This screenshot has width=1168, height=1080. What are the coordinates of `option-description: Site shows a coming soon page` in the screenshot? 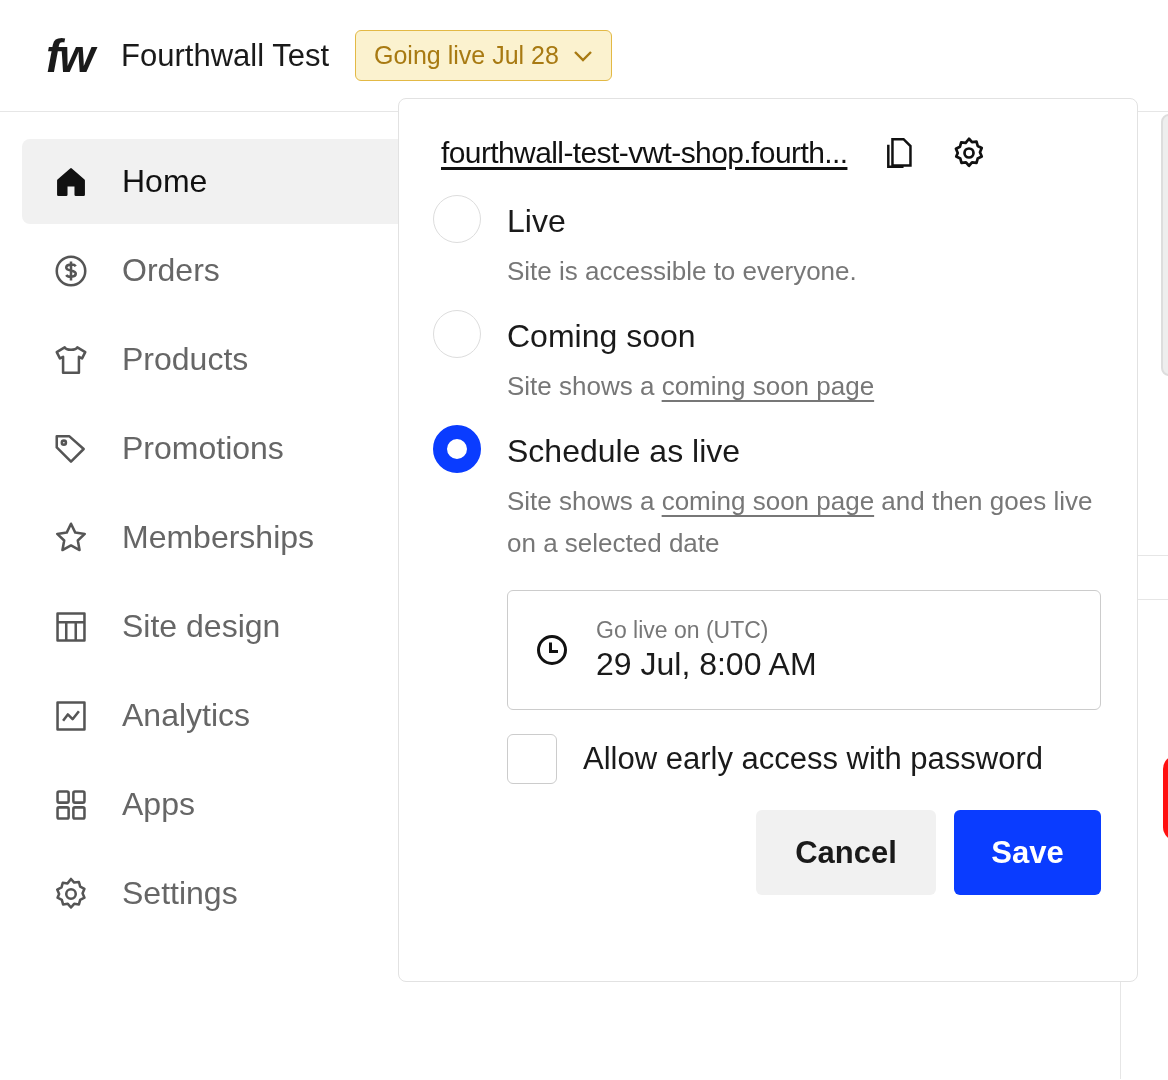 It's located at (691, 386).